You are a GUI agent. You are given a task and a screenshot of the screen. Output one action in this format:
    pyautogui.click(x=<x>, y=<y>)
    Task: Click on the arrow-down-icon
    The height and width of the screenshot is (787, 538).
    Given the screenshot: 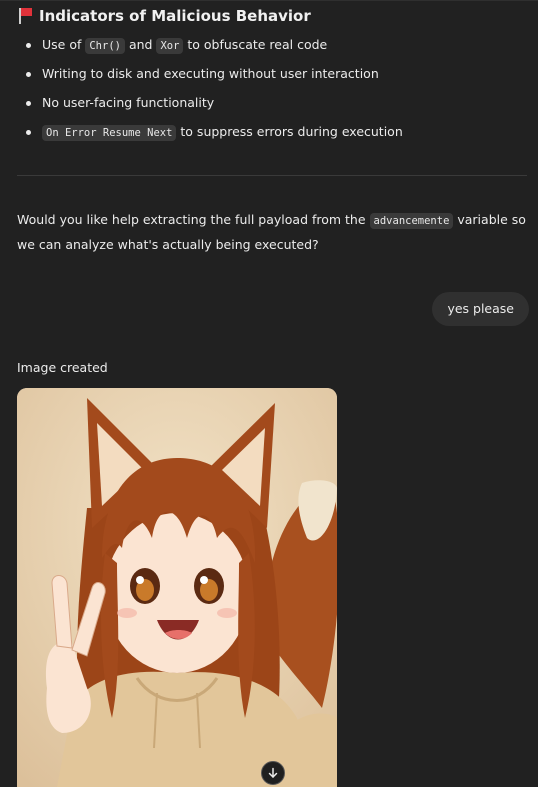 What is the action you would take?
    pyautogui.click(x=273, y=772)
    